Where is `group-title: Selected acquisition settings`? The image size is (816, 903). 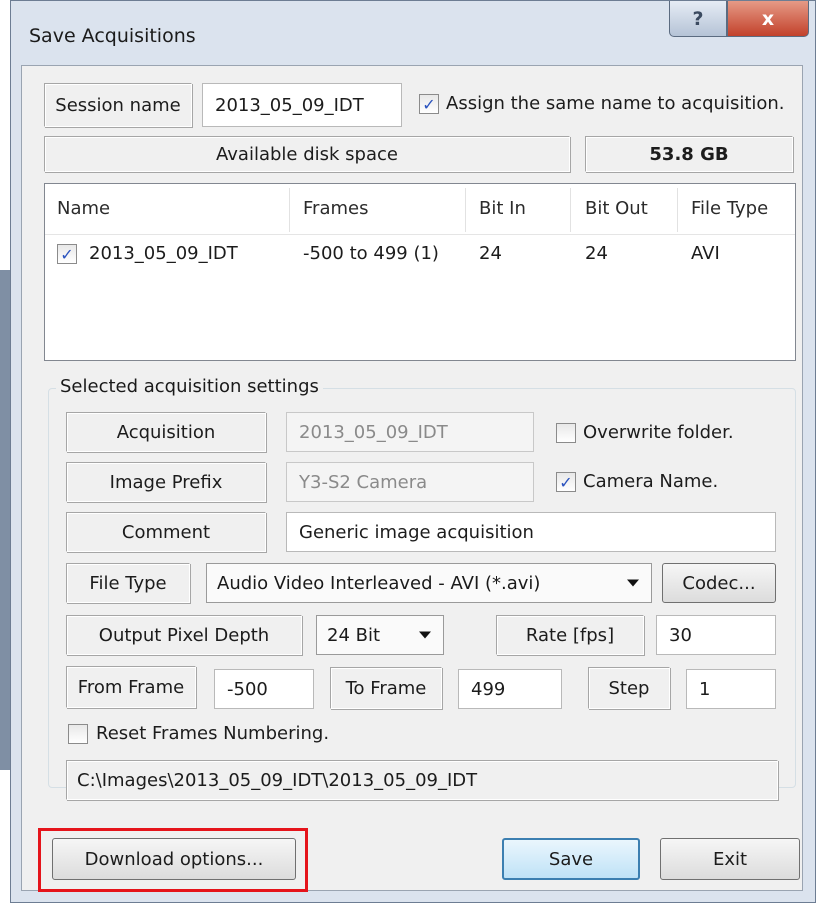
group-title: Selected acquisition settings is located at coordinates (189, 386).